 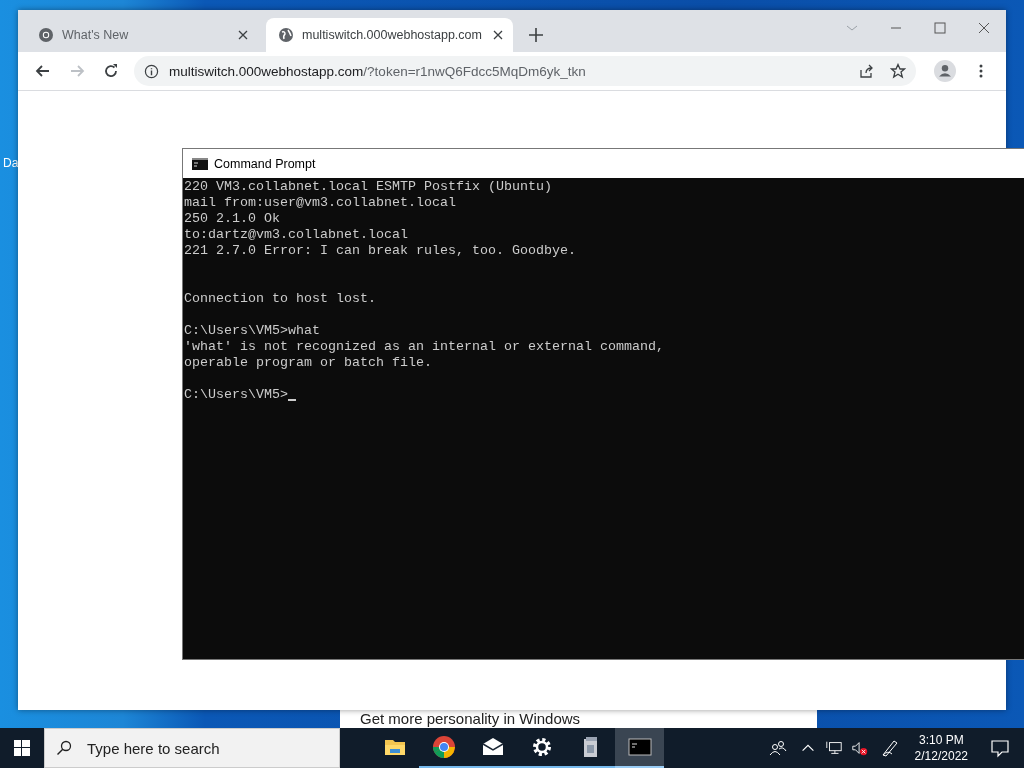 I want to click on console-line: 'what' is not recognized as an internal or external command,, so click(x=424, y=347).